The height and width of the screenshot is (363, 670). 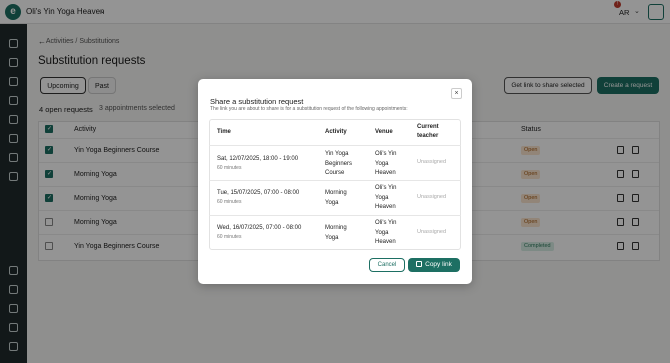 What do you see at coordinates (384, 132) in the screenshot?
I see `column-header-venue: Venue` at bounding box center [384, 132].